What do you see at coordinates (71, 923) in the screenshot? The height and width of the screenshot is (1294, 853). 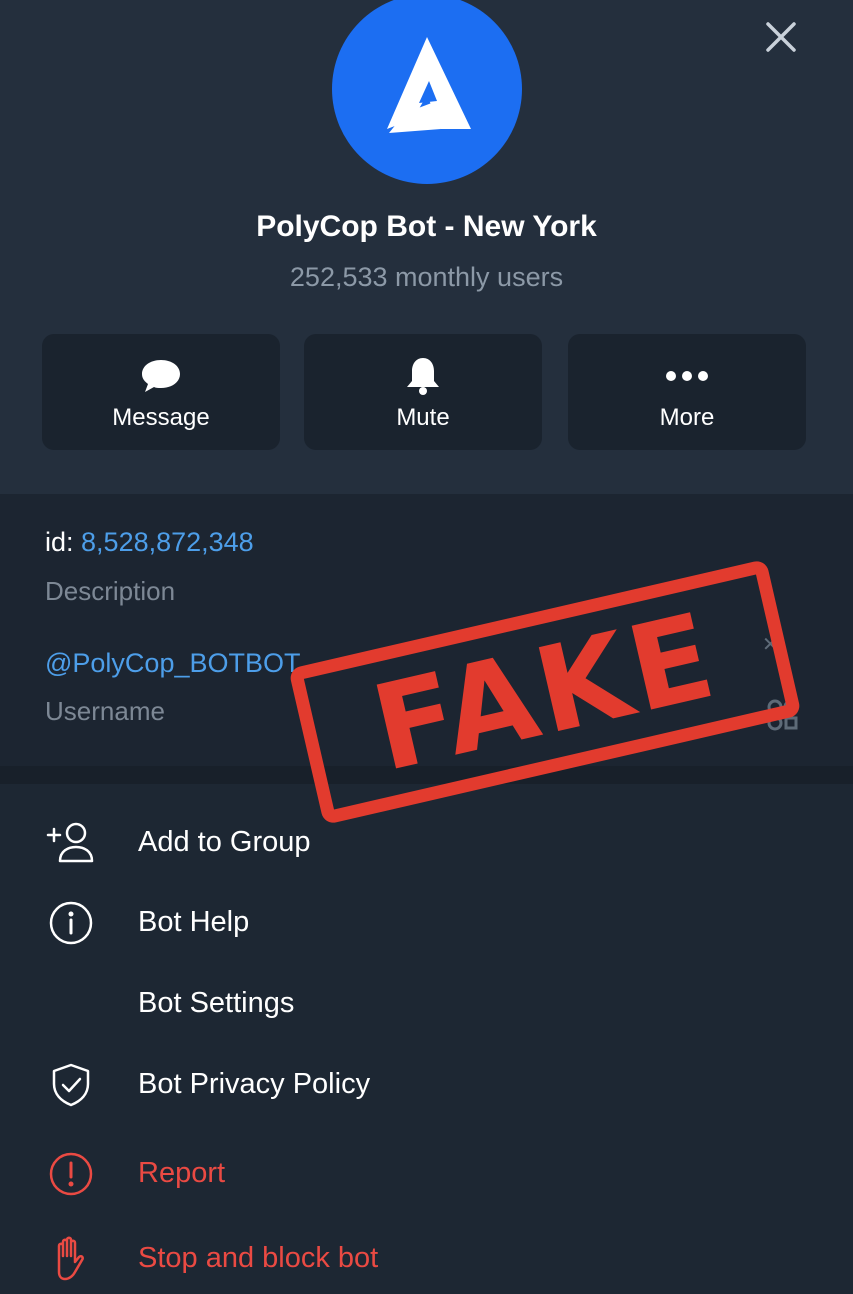 I see `info-icon` at bounding box center [71, 923].